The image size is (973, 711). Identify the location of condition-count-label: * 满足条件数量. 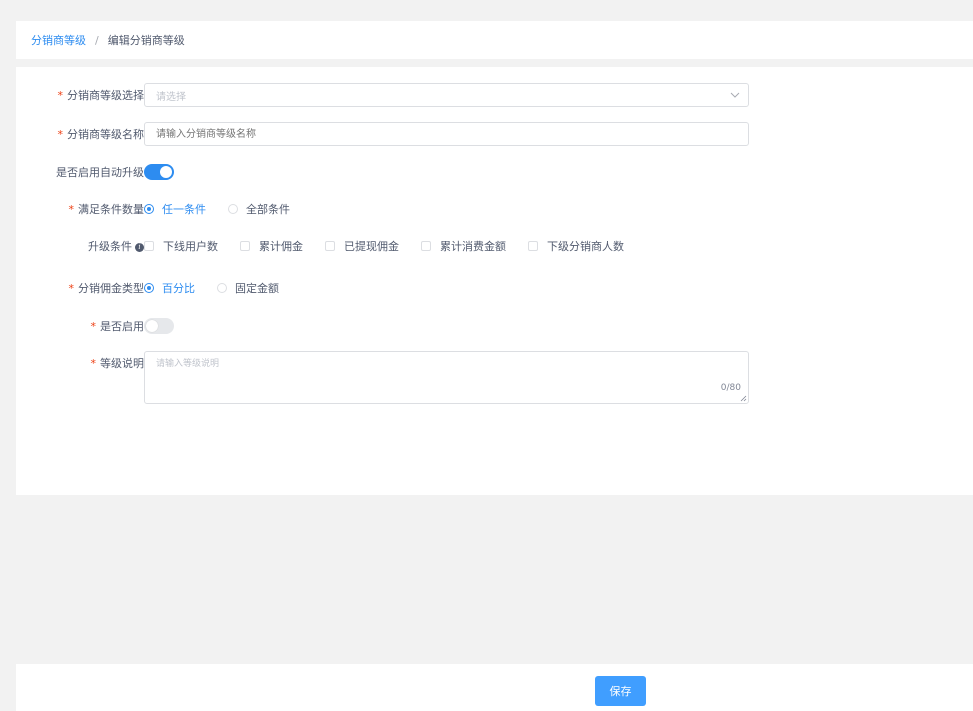
(106, 209).